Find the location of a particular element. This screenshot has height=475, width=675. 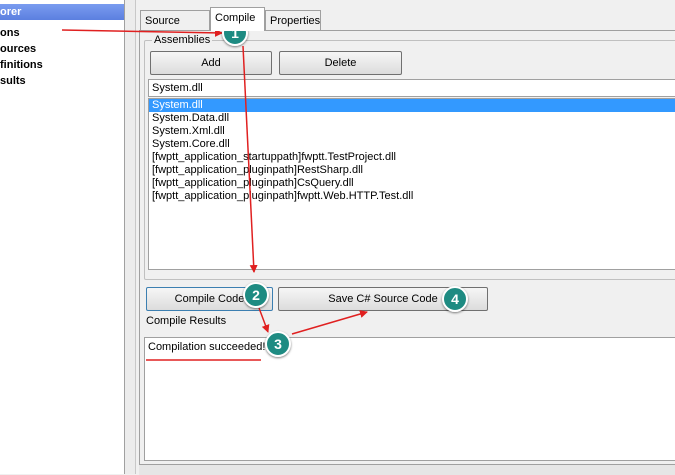

callout-badge-2: 2 is located at coordinates (256, 295).